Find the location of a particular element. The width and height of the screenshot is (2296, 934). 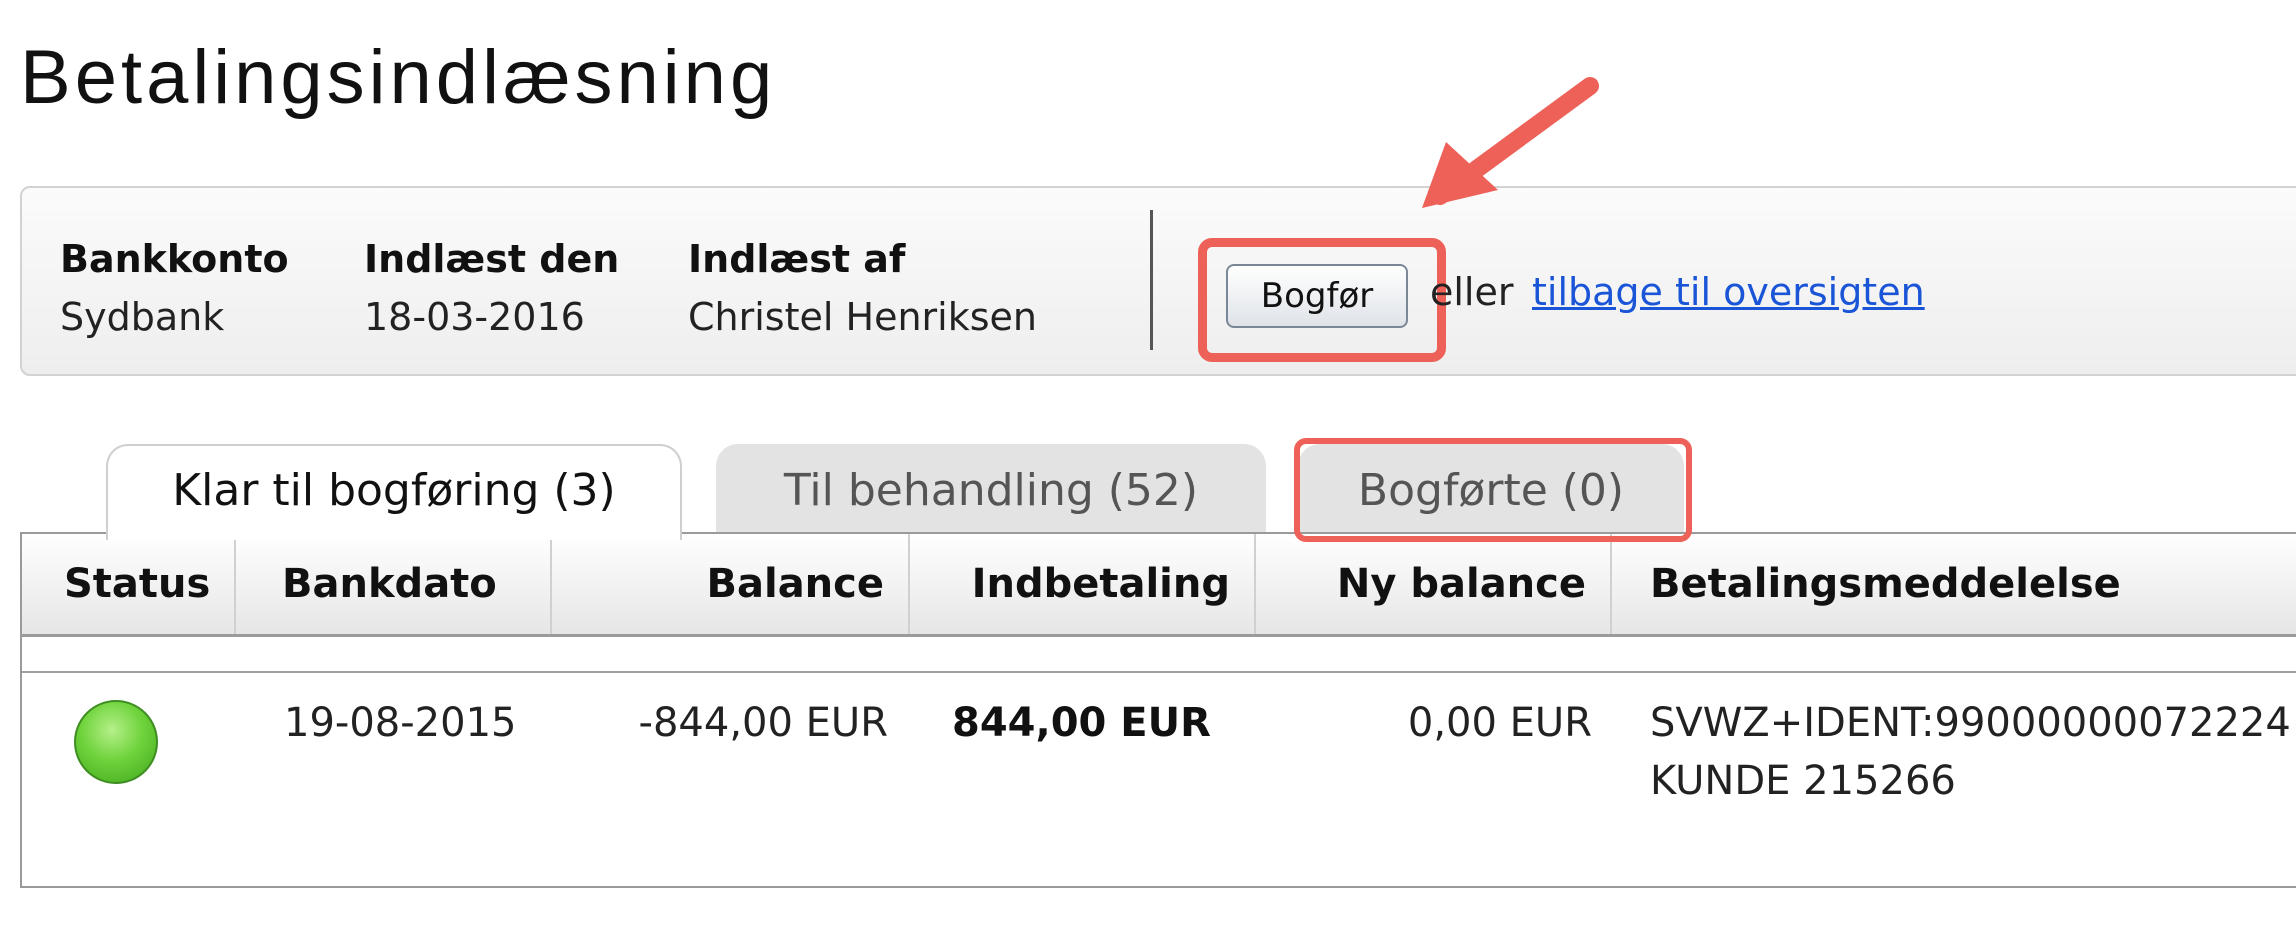

cell-indbetaling: 844,00 EUR is located at coordinates (1081, 723).